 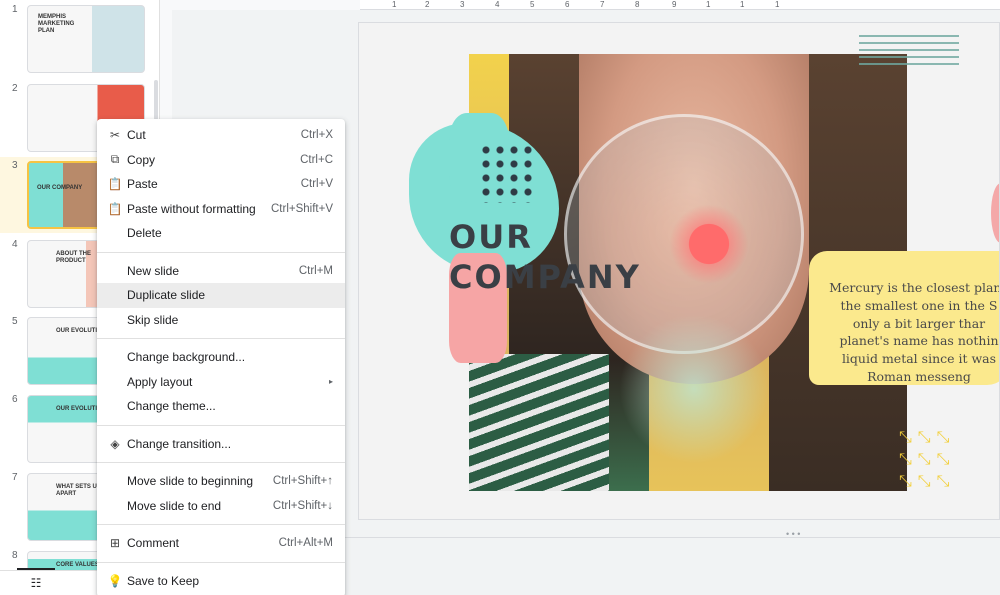 I want to click on decorative-strokes, so click(x=909, y=52).